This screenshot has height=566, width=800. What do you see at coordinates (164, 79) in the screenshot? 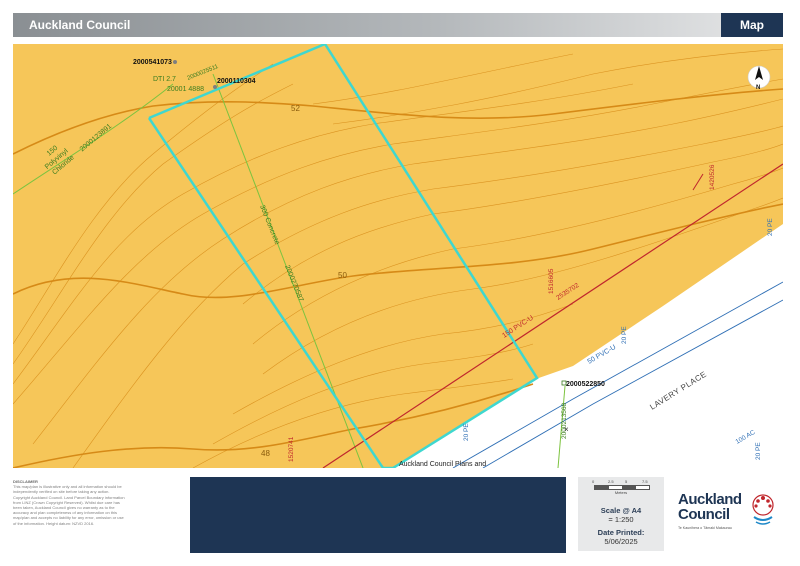
I see `dti-label: DTI 2.7` at bounding box center [164, 79].